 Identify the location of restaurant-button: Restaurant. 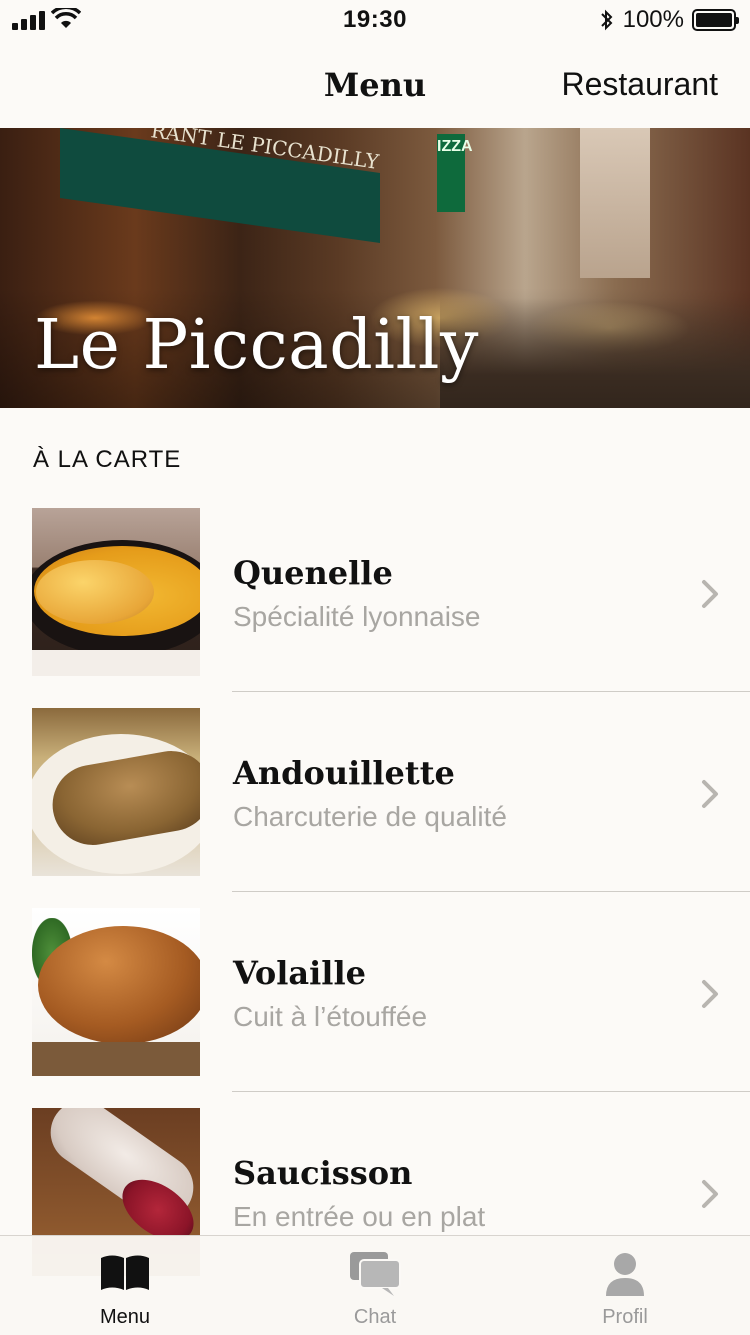
(639, 84).